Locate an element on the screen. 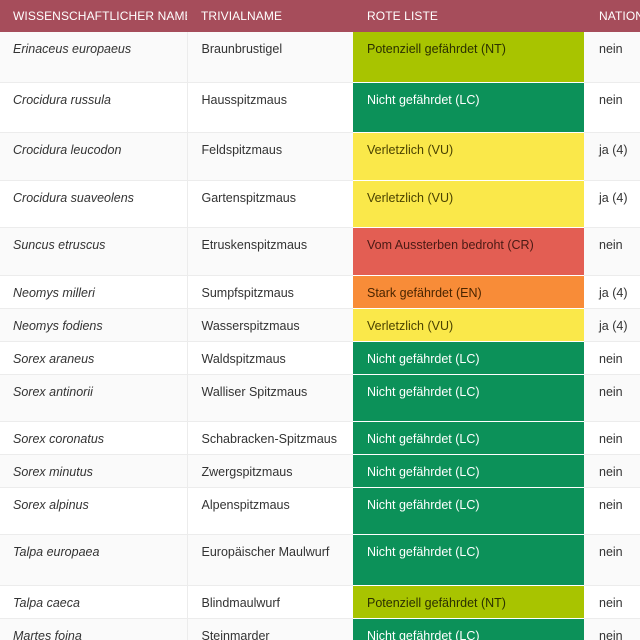  cell-common-name: Wasserspitzmaus is located at coordinates (270, 325).